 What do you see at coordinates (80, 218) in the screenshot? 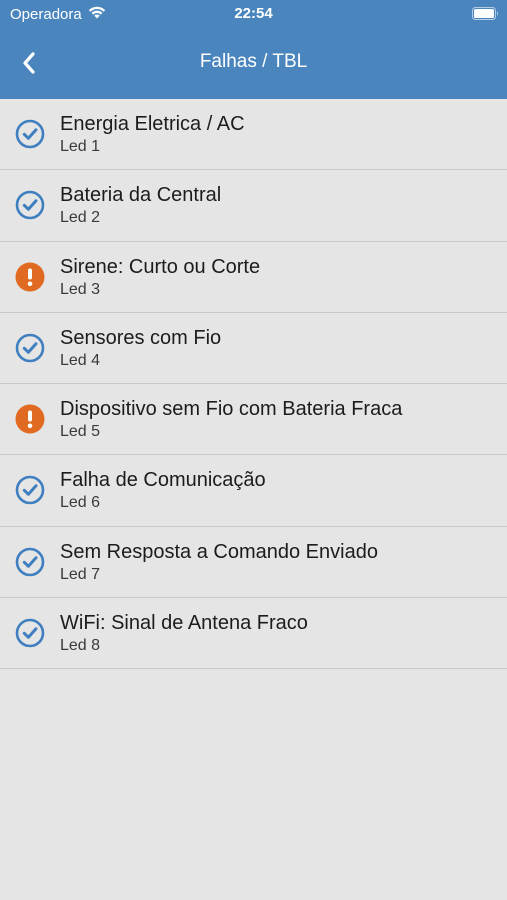
I see `list-item-subtitle: Led 2` at bounding box center [80, 218].